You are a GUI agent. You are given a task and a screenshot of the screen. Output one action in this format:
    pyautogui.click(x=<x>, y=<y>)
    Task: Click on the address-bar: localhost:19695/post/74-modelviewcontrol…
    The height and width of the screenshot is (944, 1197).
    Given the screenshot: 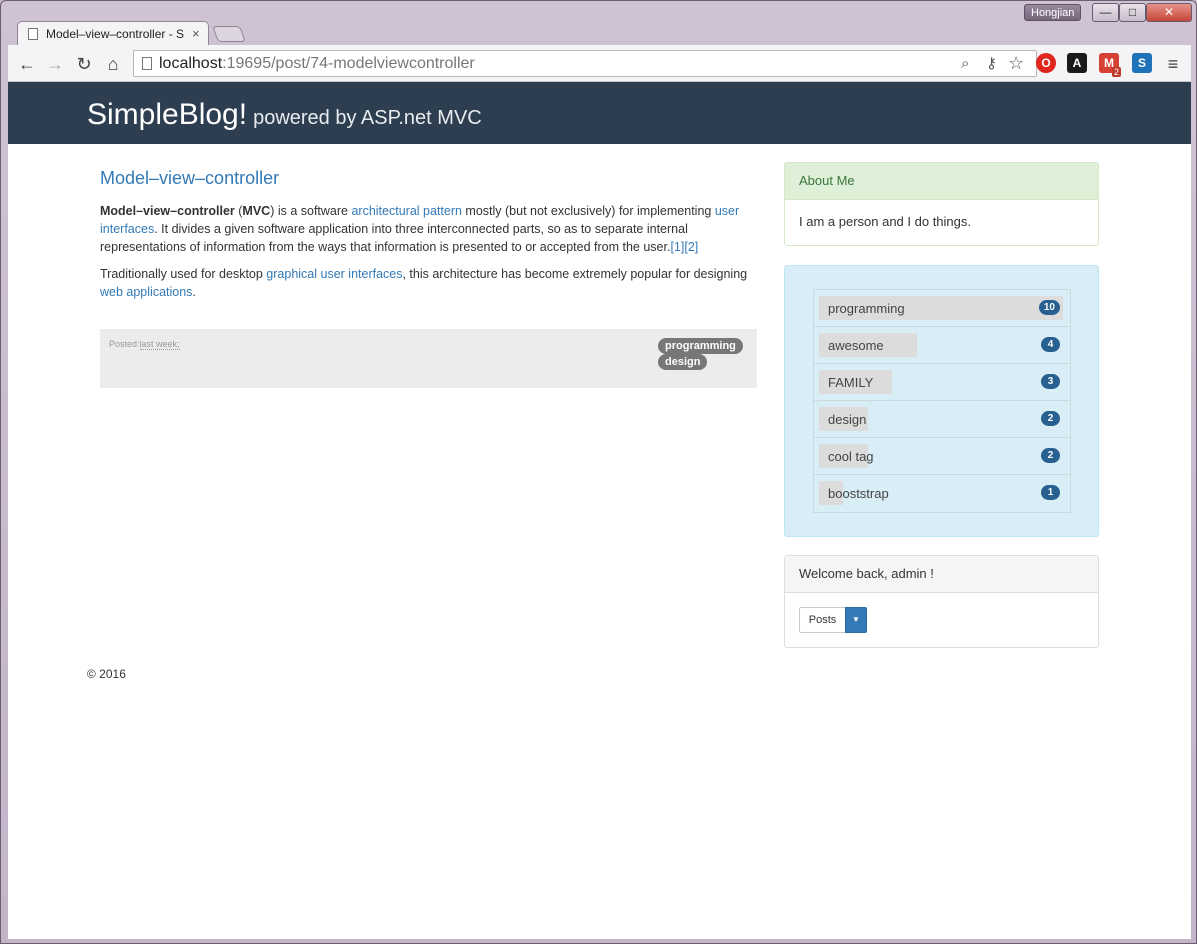 What is the action you would take?
    pyautogui.click(x=585, y=63)
    